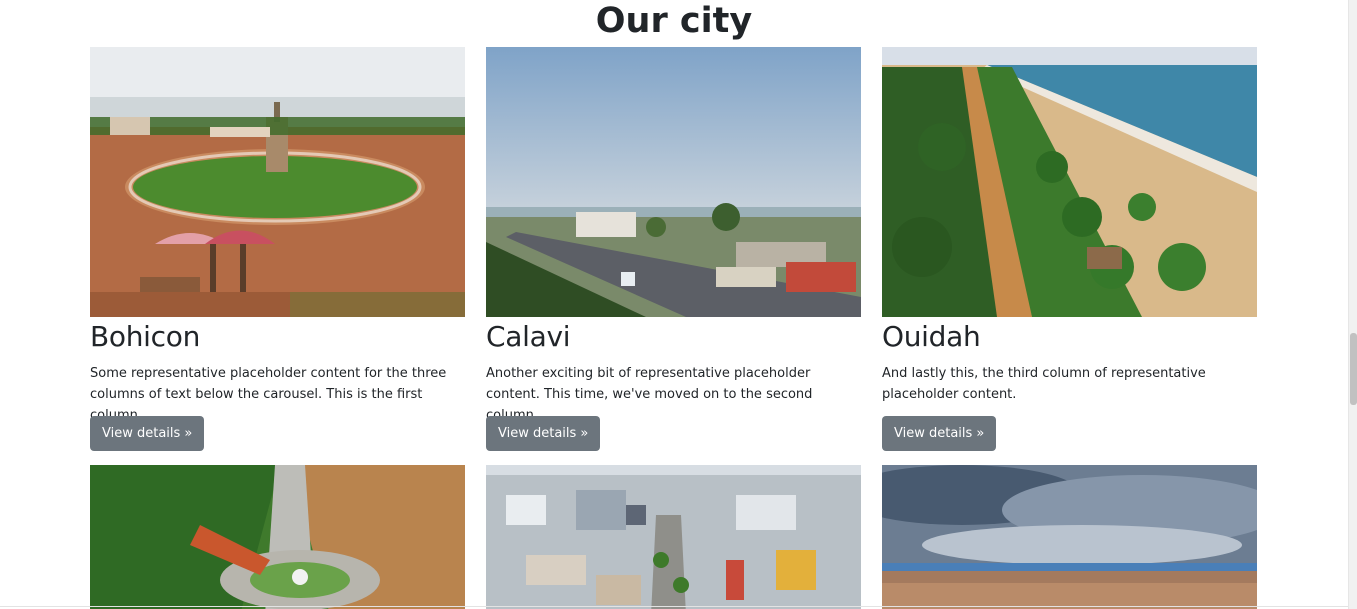  I want to click on city-name: Bohicon, so click(145, 336).